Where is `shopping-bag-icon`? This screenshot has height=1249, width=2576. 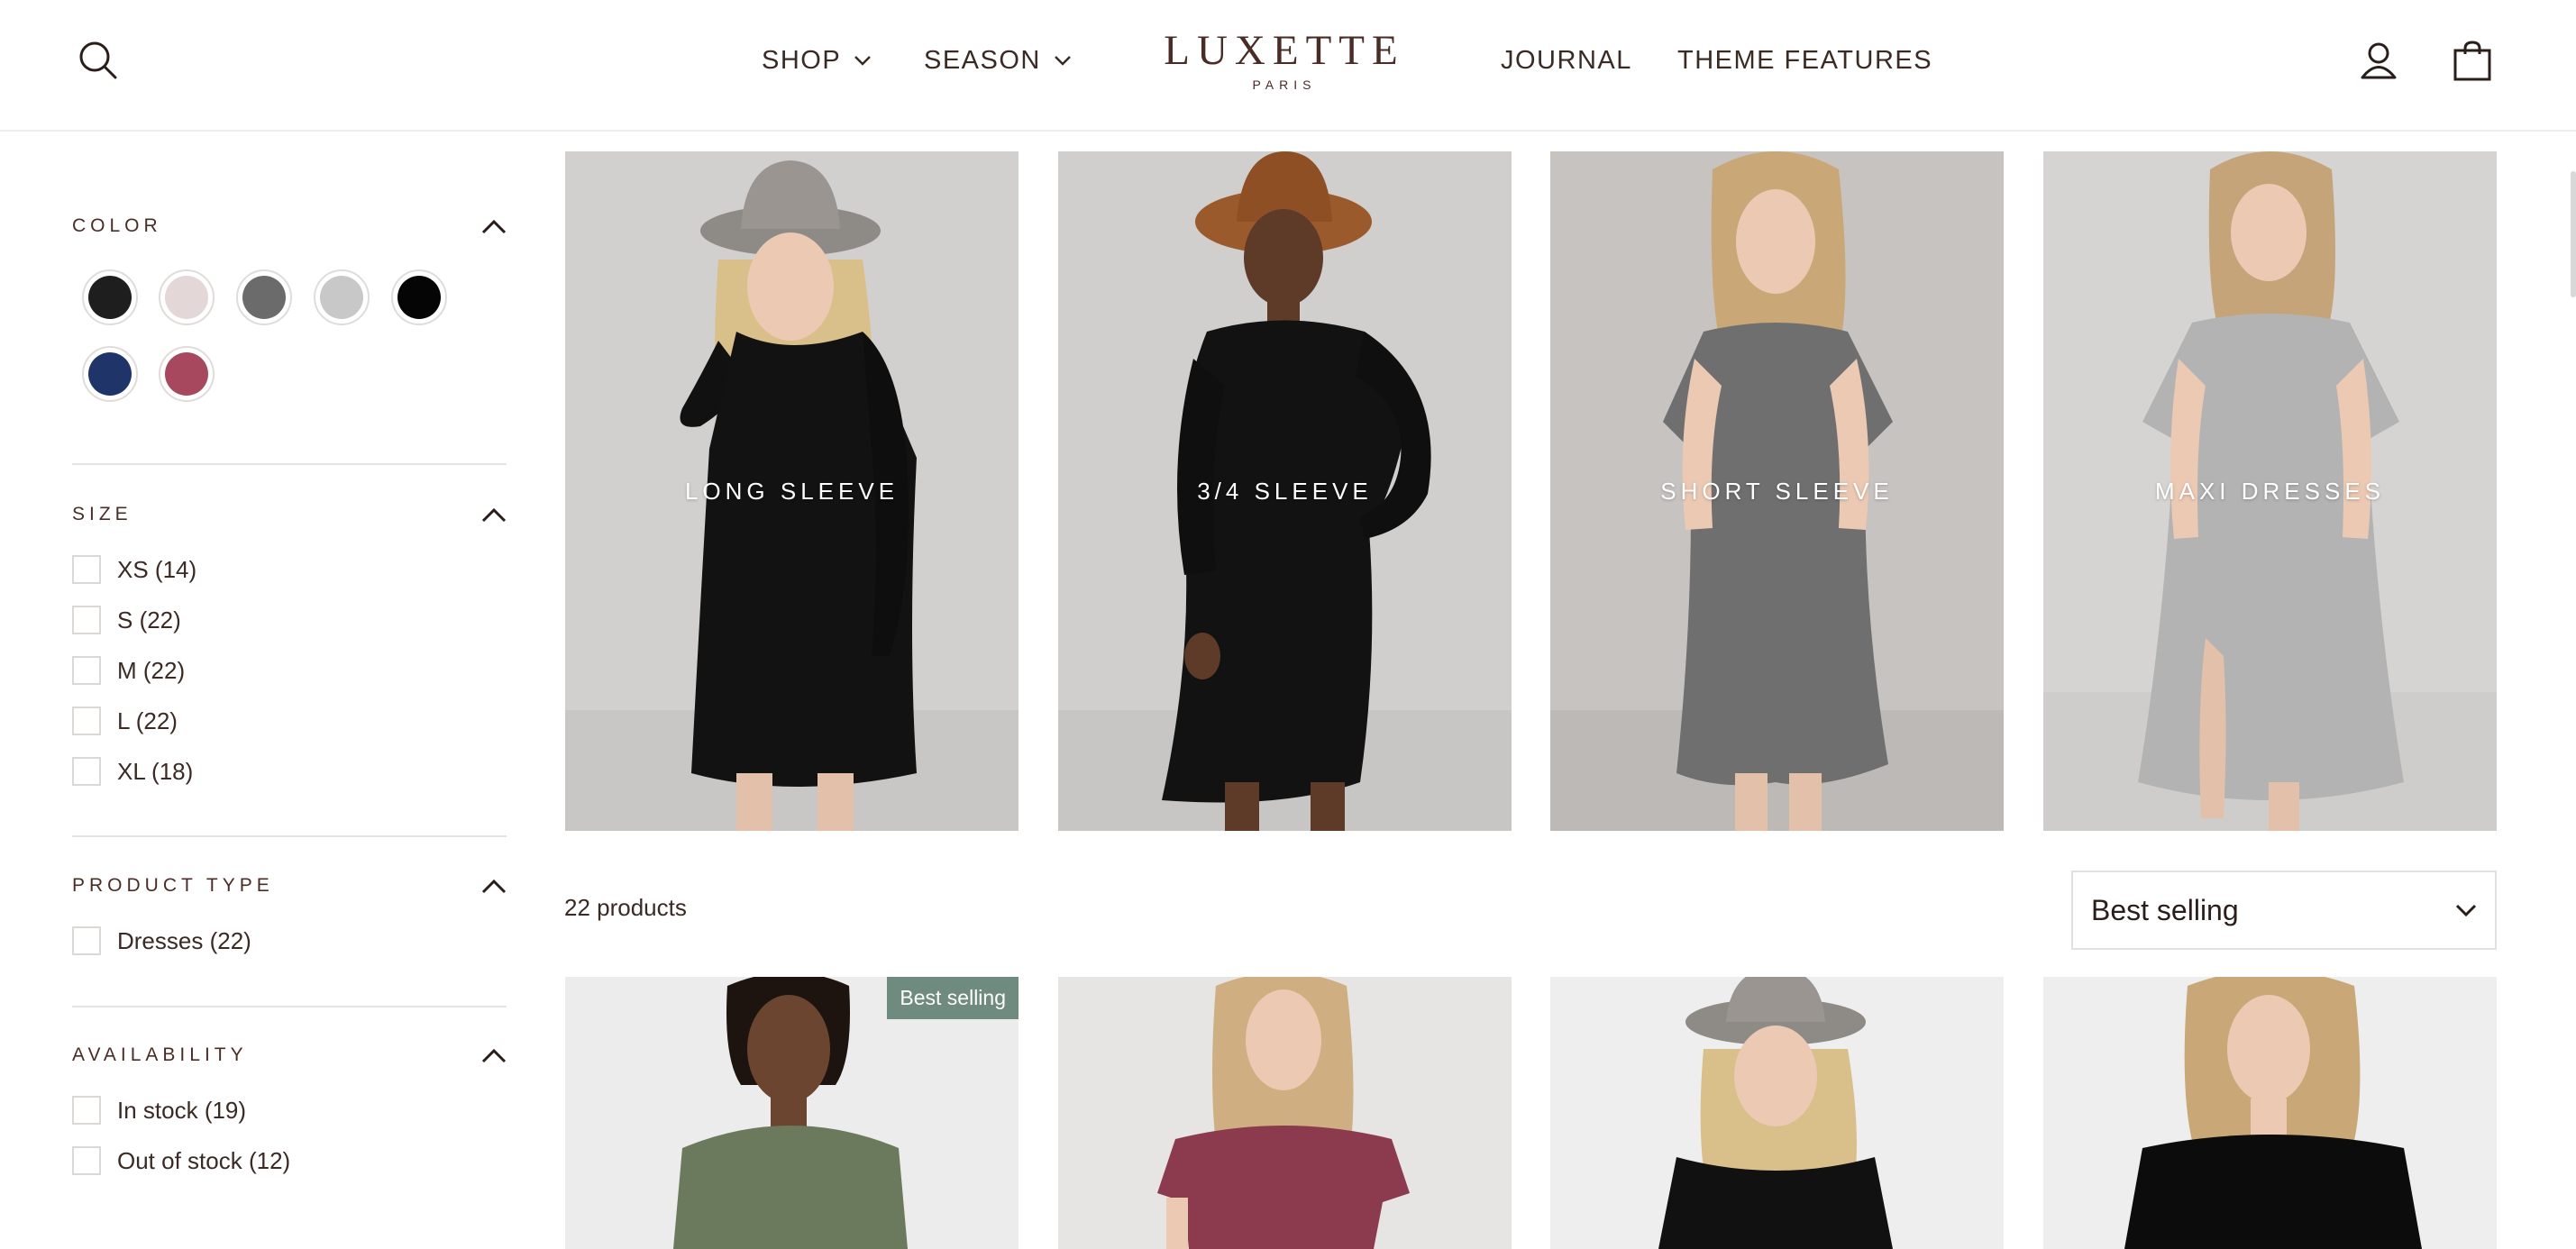
shopping-bag-icon is located at coordinates (2472, 61).